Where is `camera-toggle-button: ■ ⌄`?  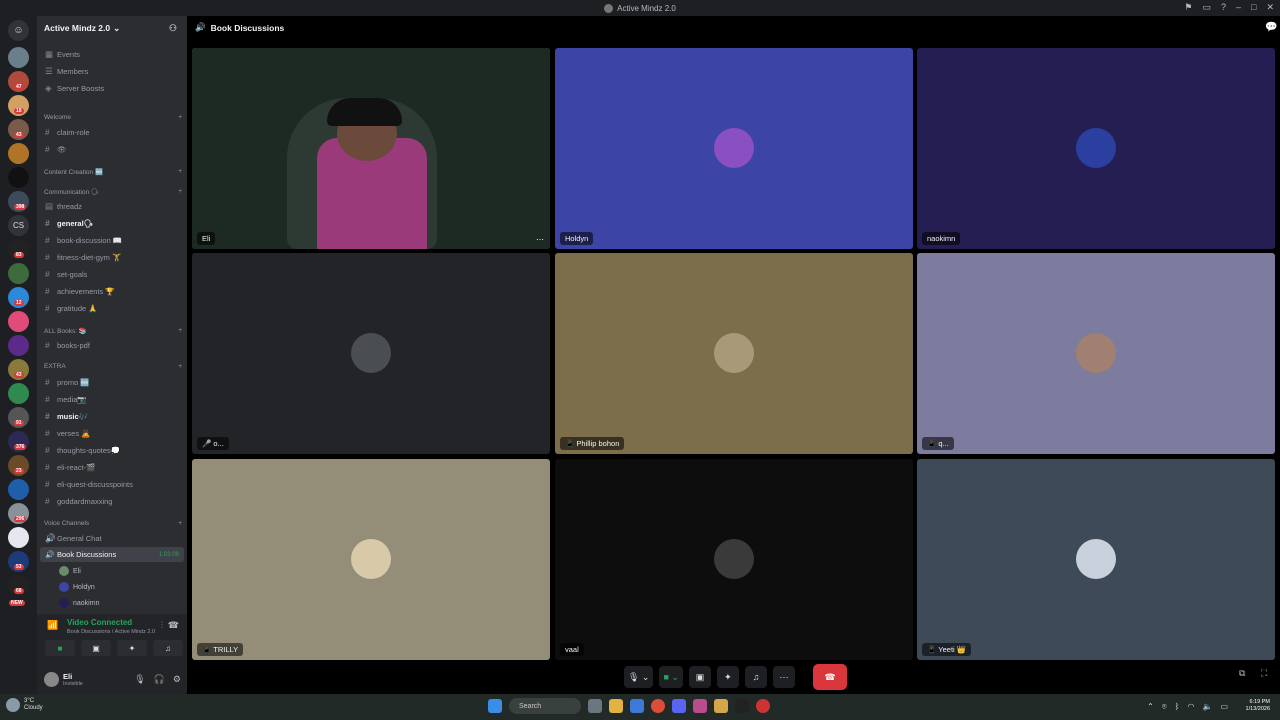
camera-toggle-button: ■ ⌄ is located at coordinates (671, 677).